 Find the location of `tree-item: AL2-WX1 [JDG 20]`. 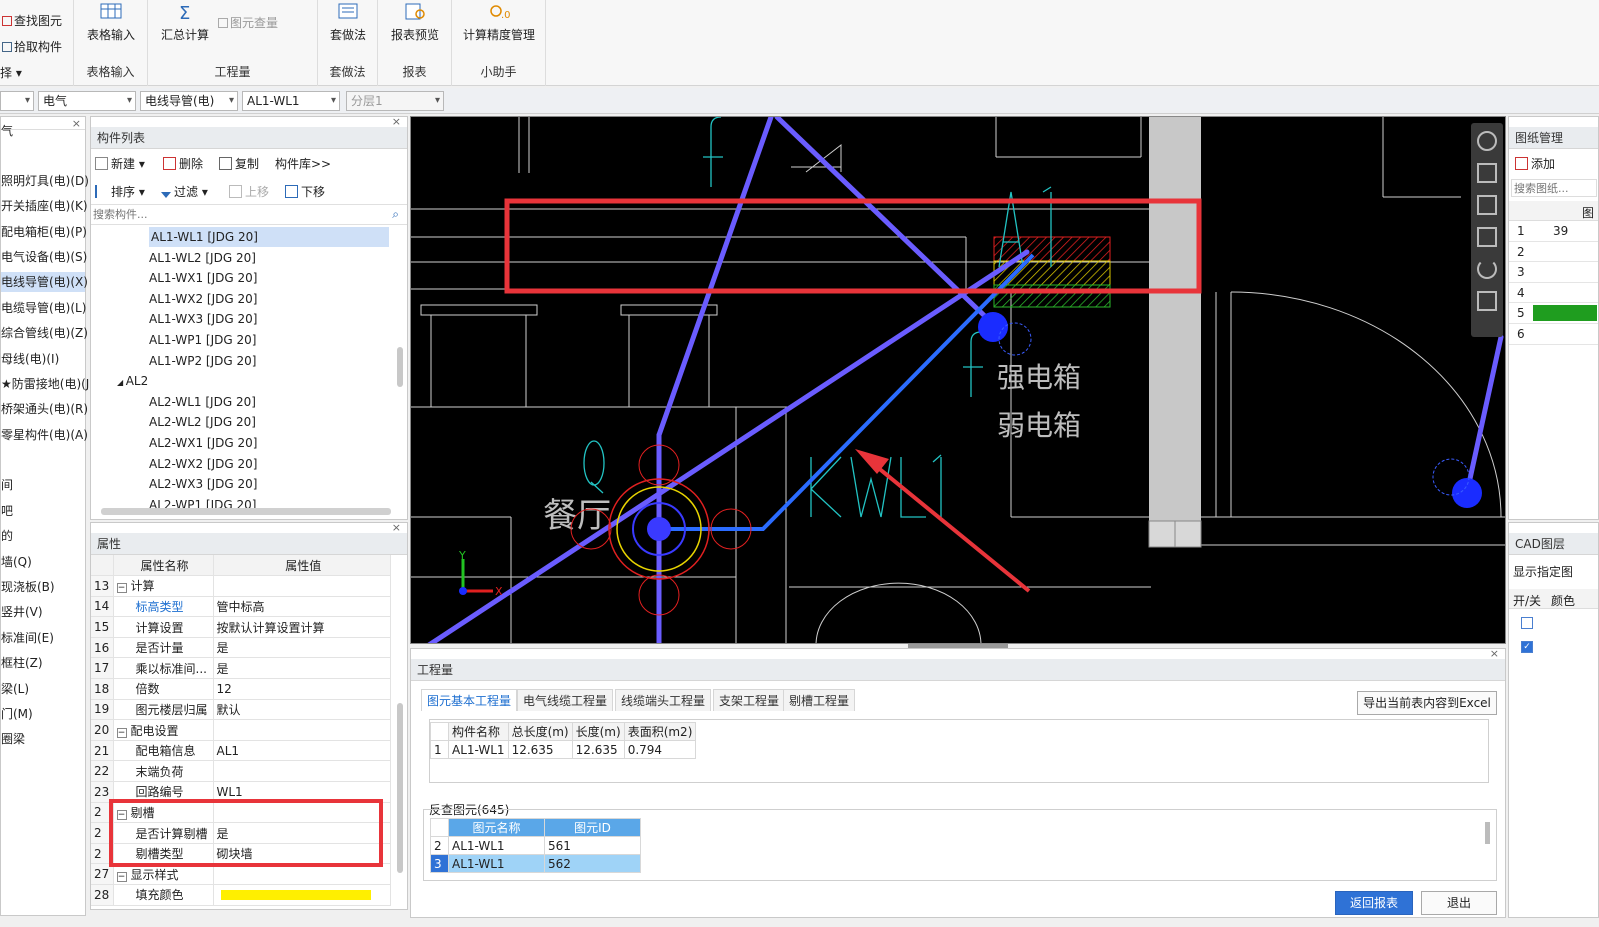

tree-item: AL2-WX1 [JDG 20] is located at coordinates (203, 443).